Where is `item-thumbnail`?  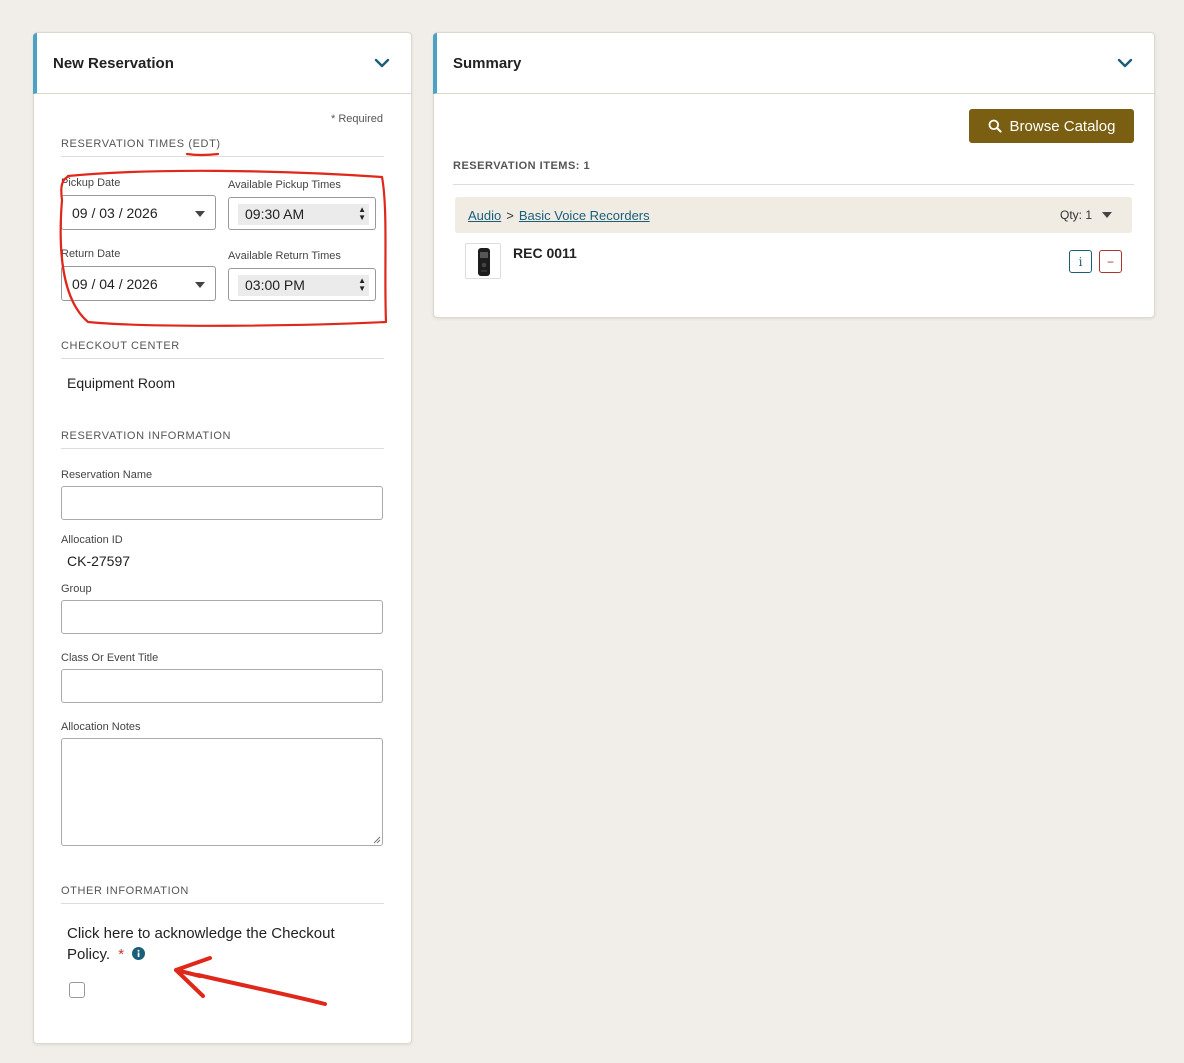
item-thumbnail is located at coordinates (483, 261).